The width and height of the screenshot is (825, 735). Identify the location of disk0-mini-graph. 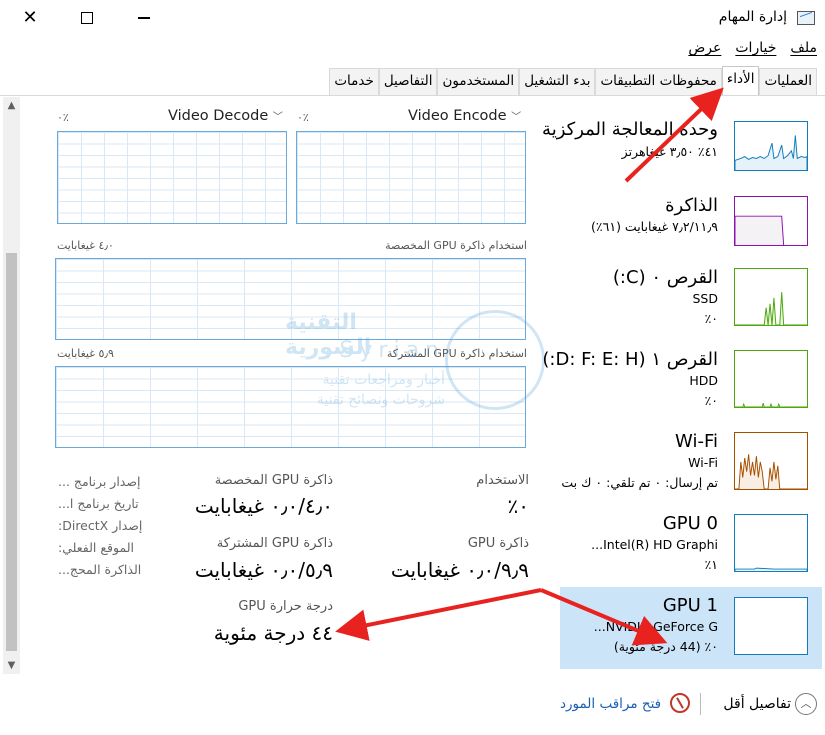
(771, 297).